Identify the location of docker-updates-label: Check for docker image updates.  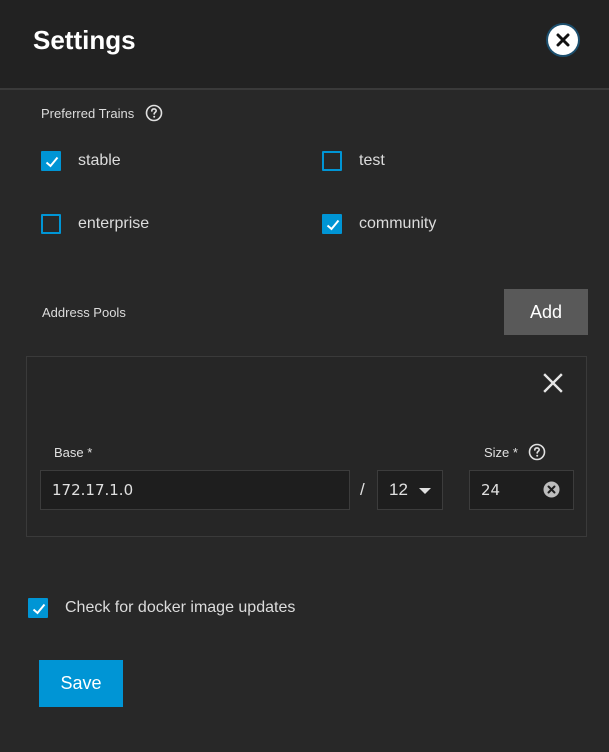
(180, 607).